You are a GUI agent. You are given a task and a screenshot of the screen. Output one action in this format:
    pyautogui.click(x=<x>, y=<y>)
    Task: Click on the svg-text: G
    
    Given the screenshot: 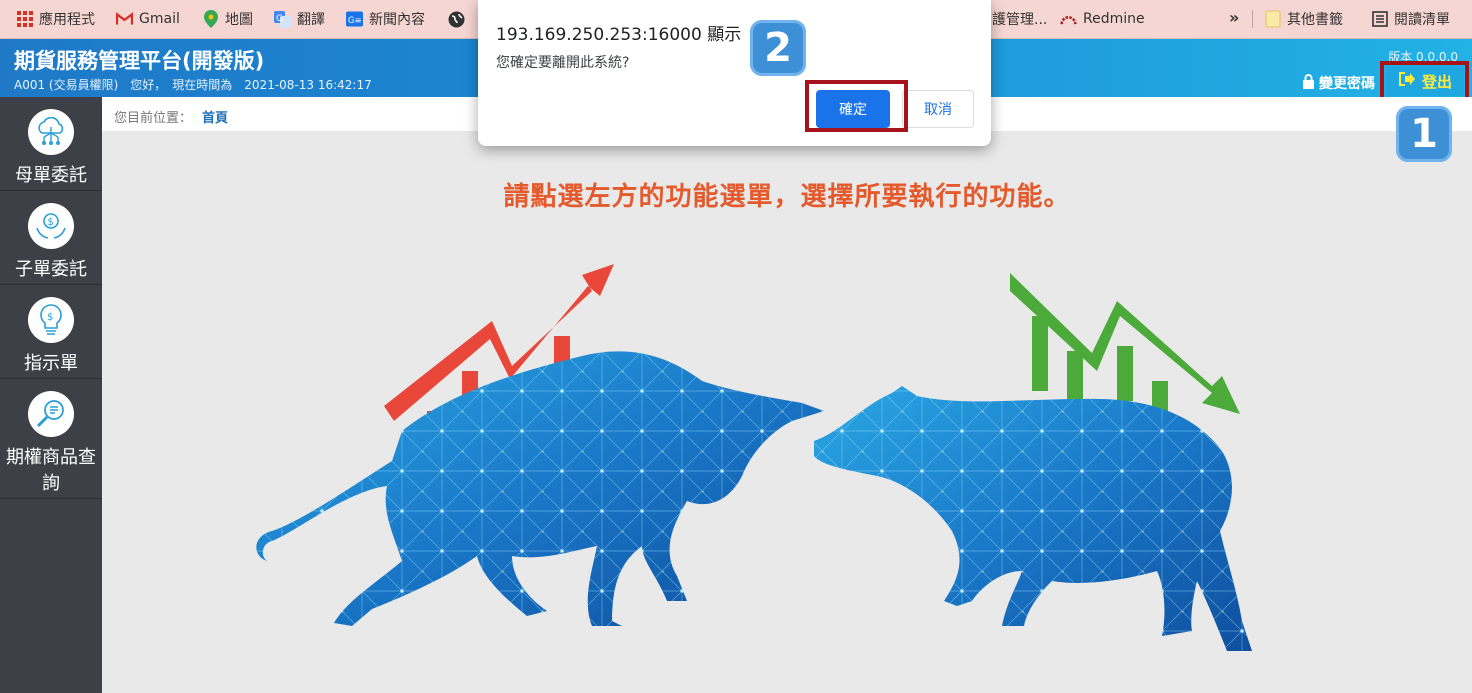 What is the action you would take?
    pyautogui.click(x=279, y=19)
    